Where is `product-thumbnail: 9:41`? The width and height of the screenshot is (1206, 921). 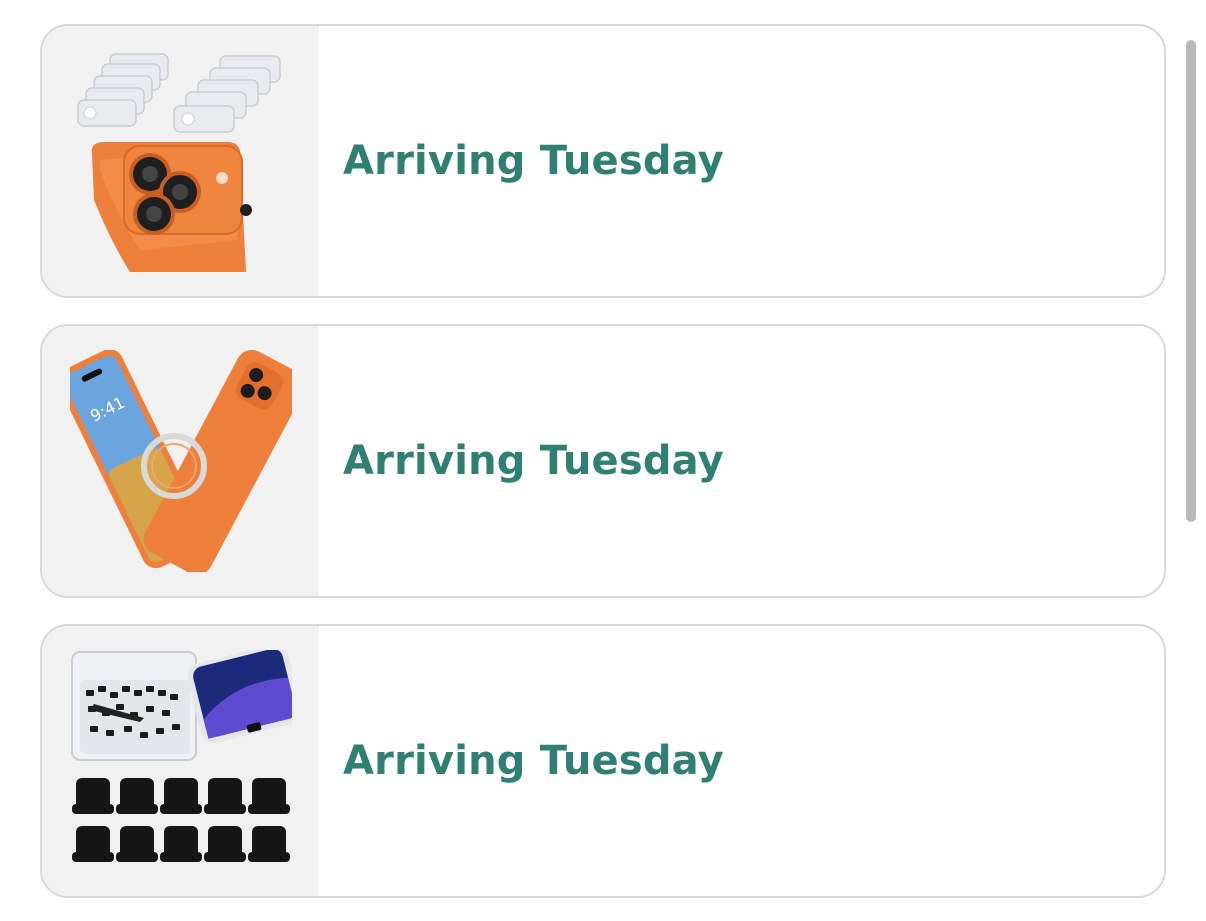 product-thumbnail: 9:41 is located at coordinates (180, 461).